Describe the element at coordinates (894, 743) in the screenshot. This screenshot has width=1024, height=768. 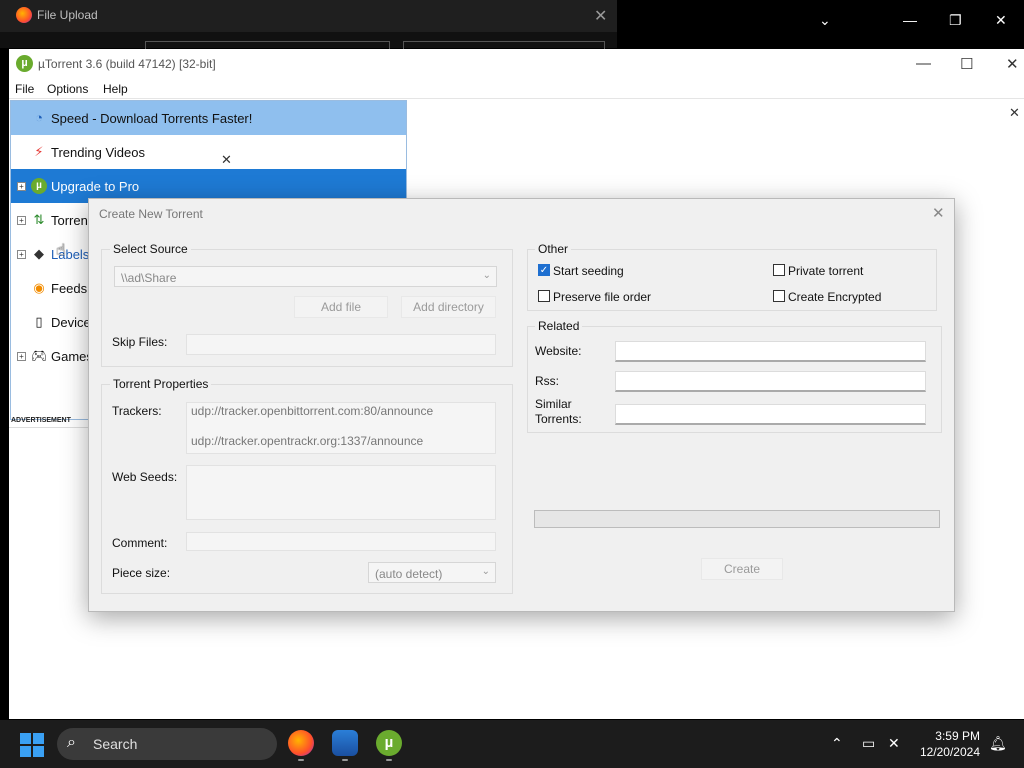
I see `volume-muted-icon: ✕` at that location.